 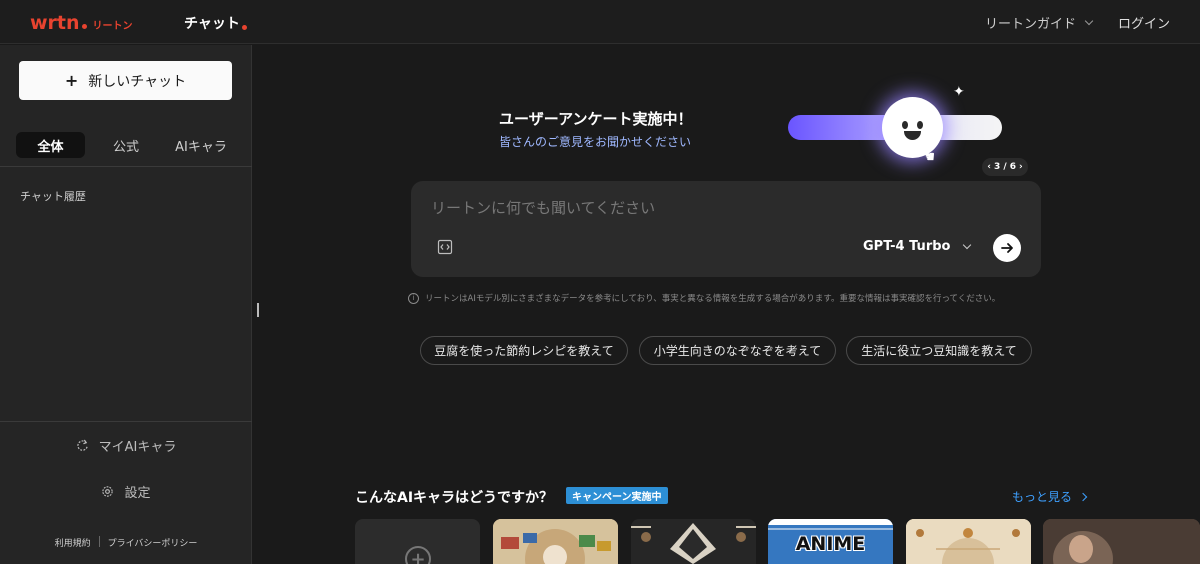 I want to click on terms-link: 利用規約, so click(x=73, y=542).